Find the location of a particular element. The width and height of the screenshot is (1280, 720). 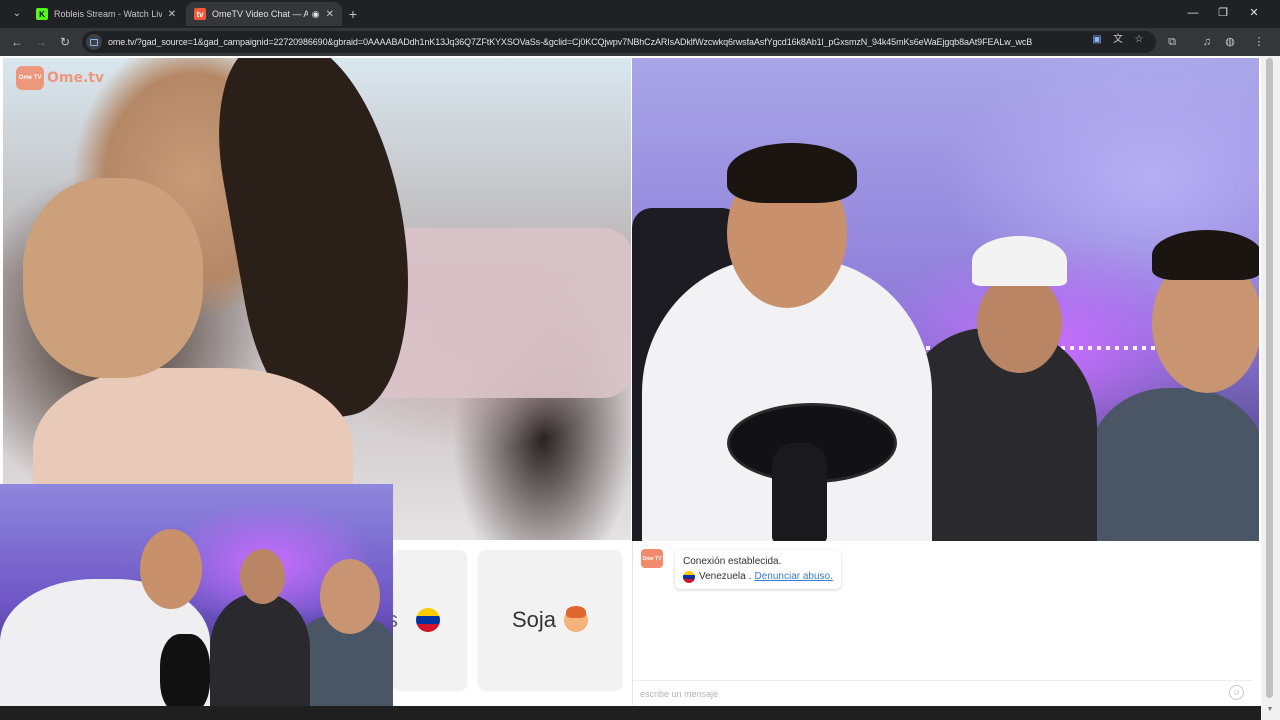

chat-input-bar: ☺ is located at coordinates (942, 692).